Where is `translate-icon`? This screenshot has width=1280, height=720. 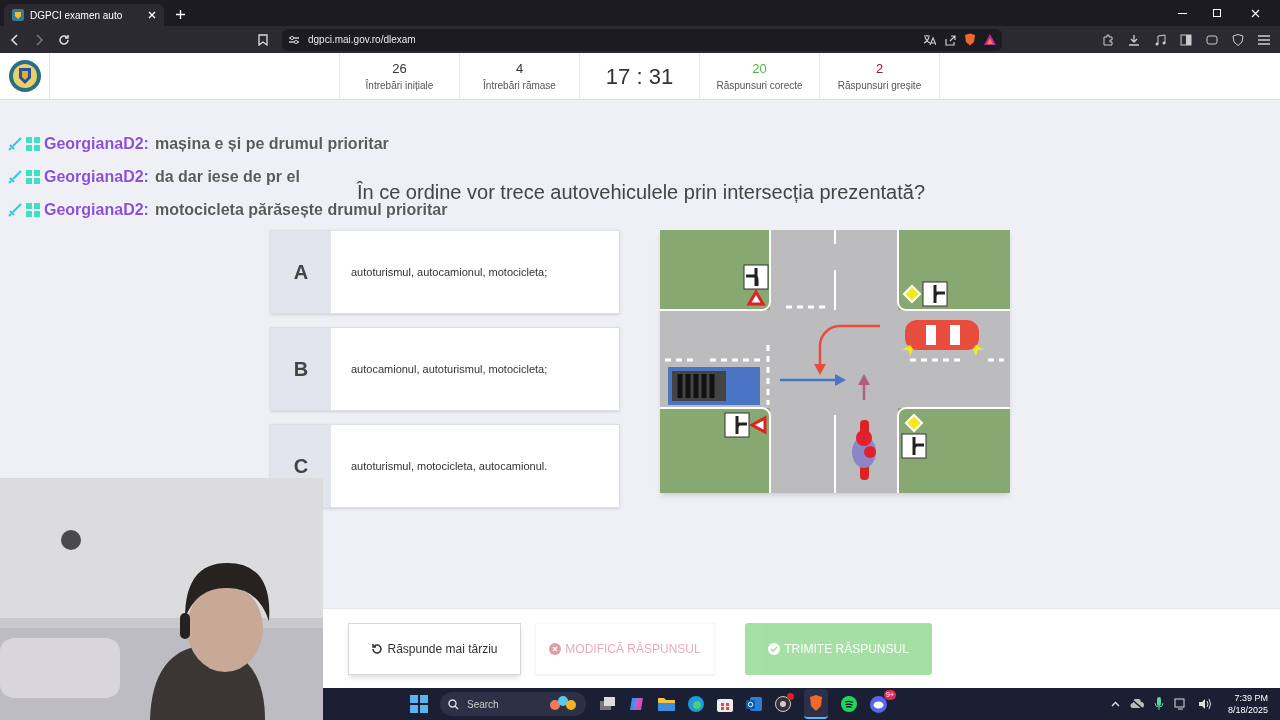 translate-icon is located at coordinates (929, 39).